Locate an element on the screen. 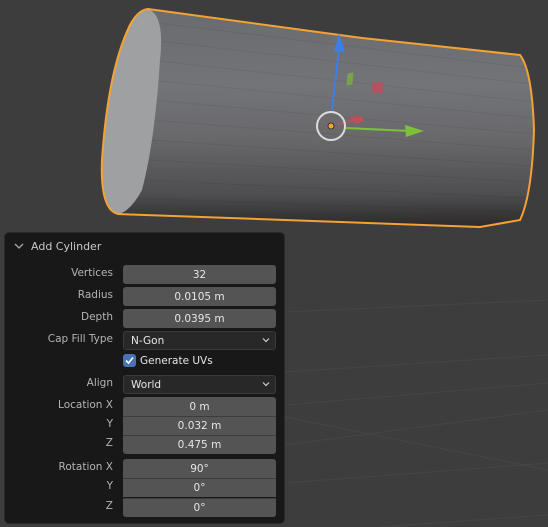  location-y-field: 0.032 m is located at coordinates (199, 425).